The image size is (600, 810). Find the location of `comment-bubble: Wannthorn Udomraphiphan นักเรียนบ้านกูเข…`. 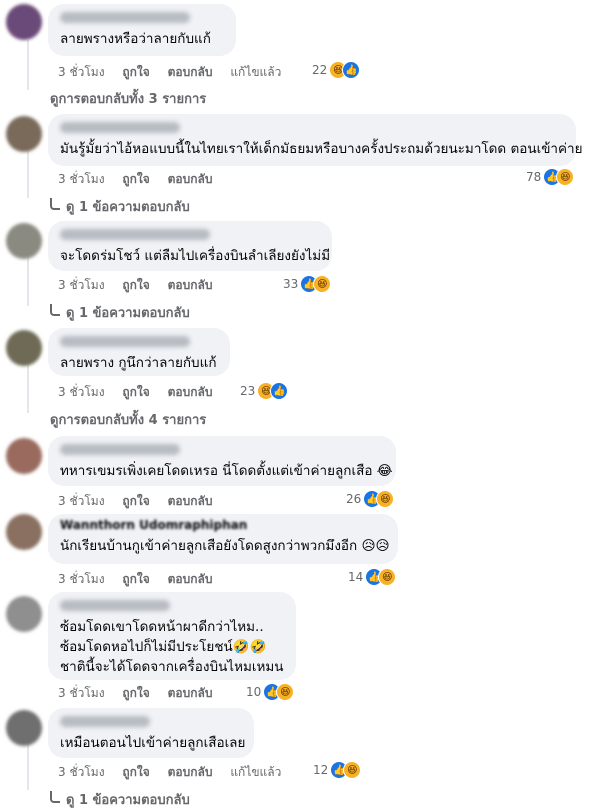

comment-bubble: Wannthorn Udomraphiphan นักเรียนบ้านกูเข… is located at coordinates (223, 539).